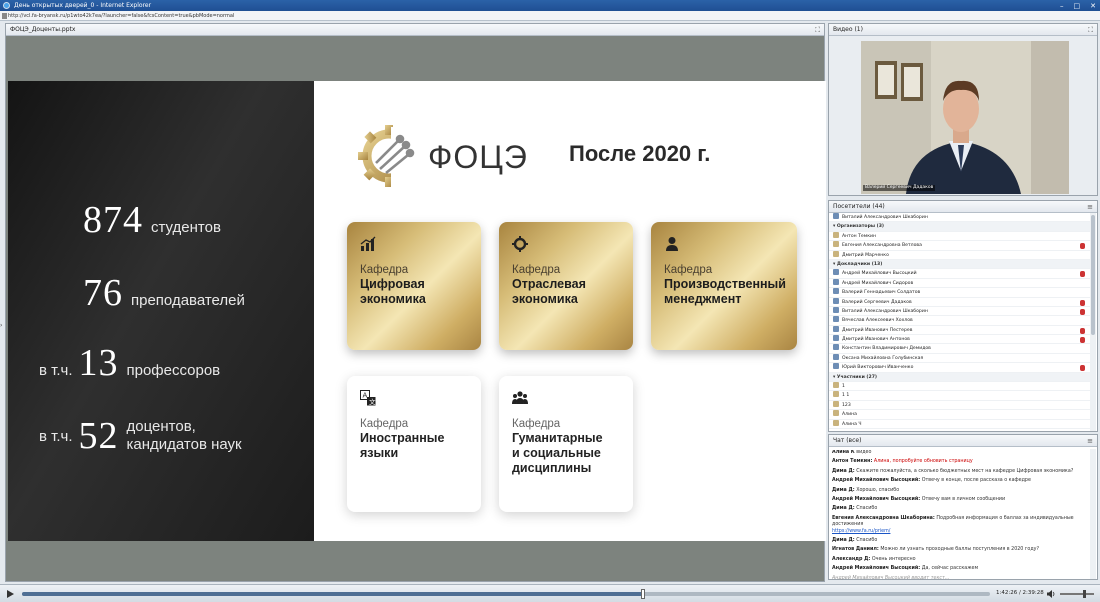 The height and width of the screenshot is (602, 1100). Describe the element at coordinates (643, 594) in the screenshot. I see `seek-handle` at that location.